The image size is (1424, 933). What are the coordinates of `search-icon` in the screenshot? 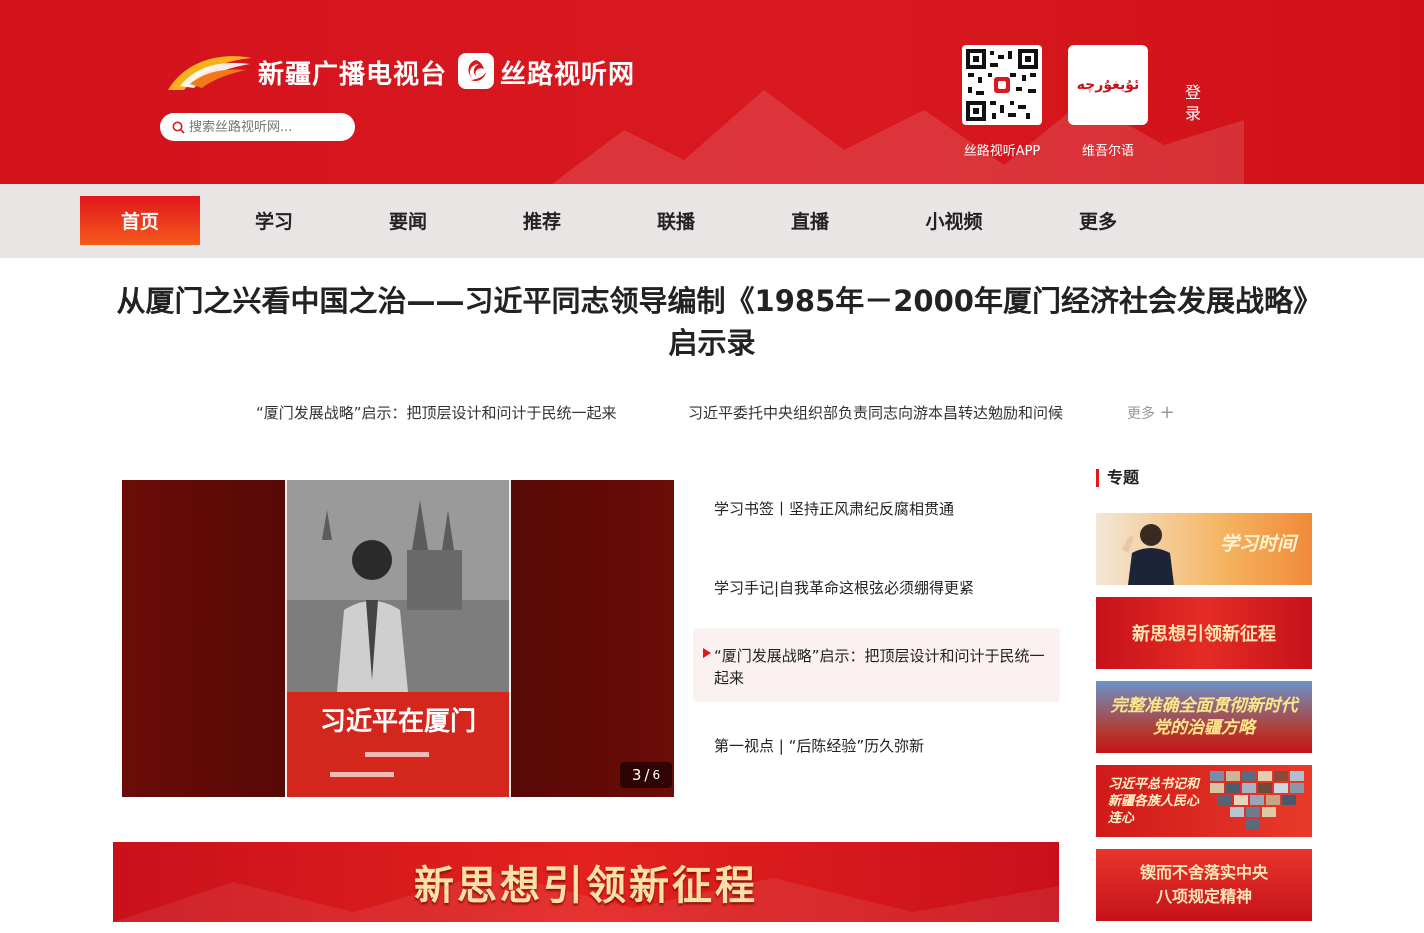 It's located at (178, 127).